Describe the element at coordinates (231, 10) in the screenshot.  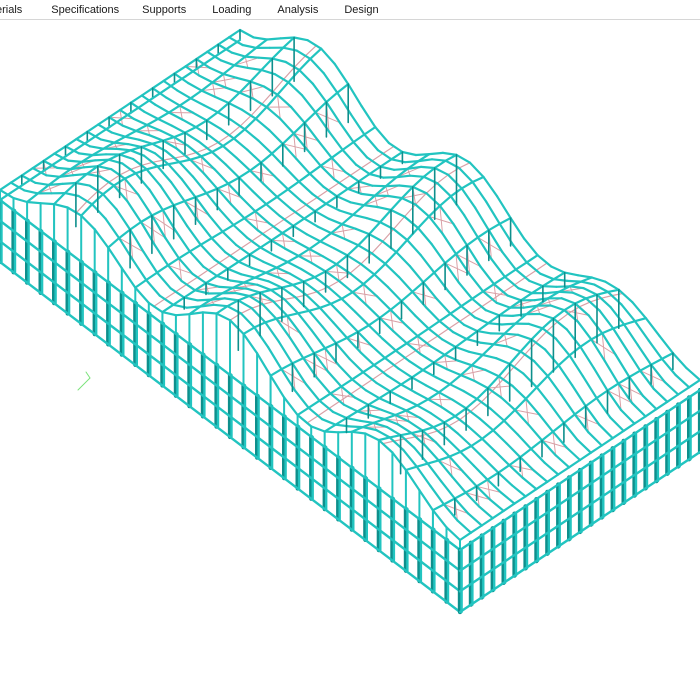
I see `menu-loading: Loading` at that location.